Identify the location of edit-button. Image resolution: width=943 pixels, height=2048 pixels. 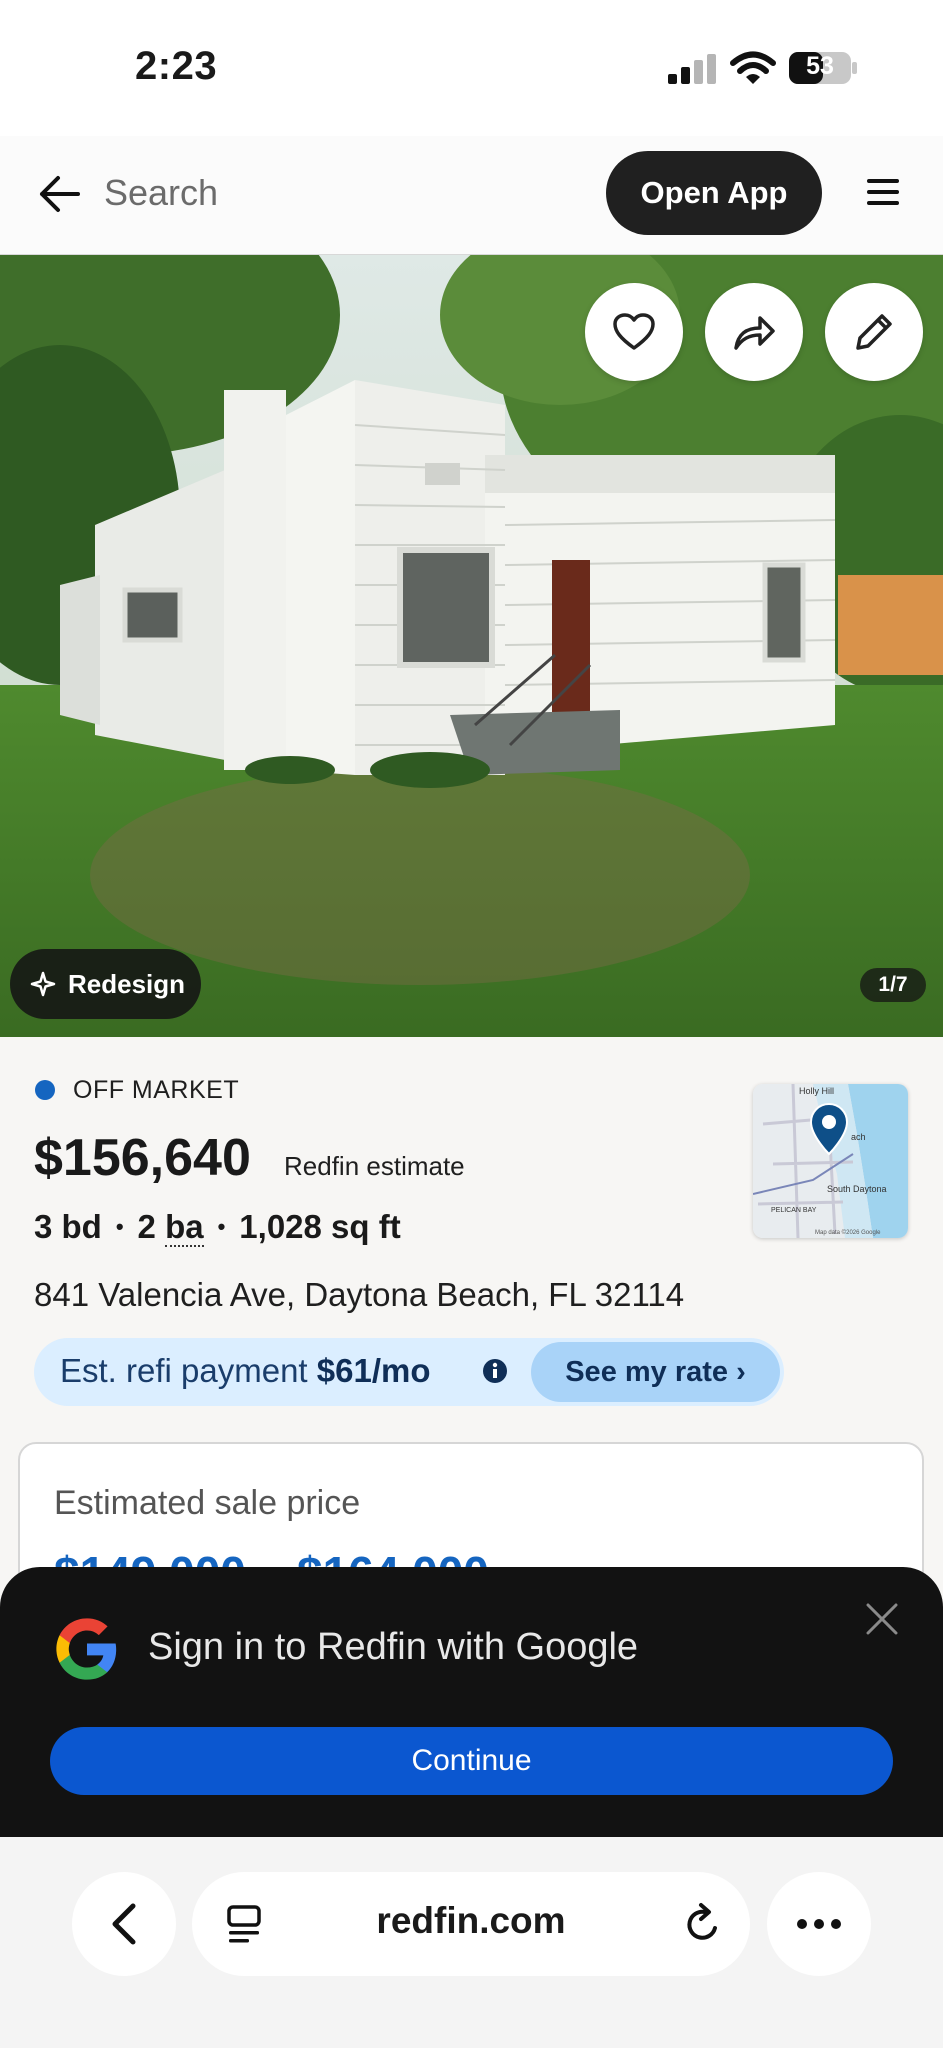
(874, 332).